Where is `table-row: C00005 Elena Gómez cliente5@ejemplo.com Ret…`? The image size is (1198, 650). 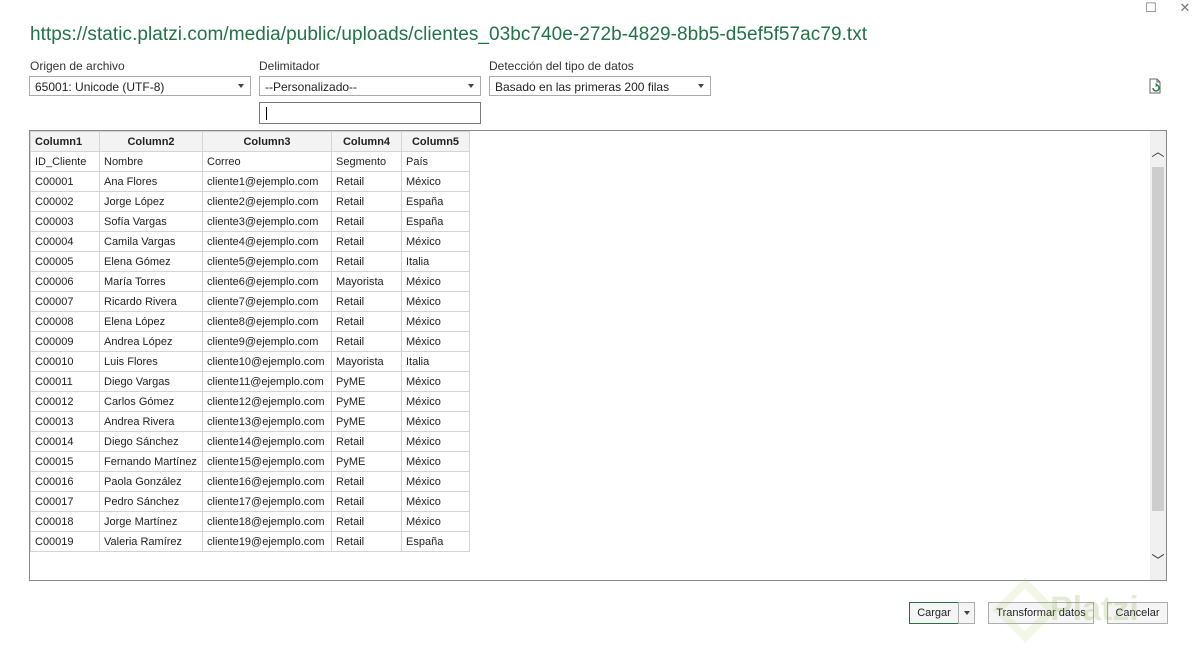 table-row: C00005 Elena Gómez cliente5@ejemplo.com Ret… is located at coordinates (250, 261).